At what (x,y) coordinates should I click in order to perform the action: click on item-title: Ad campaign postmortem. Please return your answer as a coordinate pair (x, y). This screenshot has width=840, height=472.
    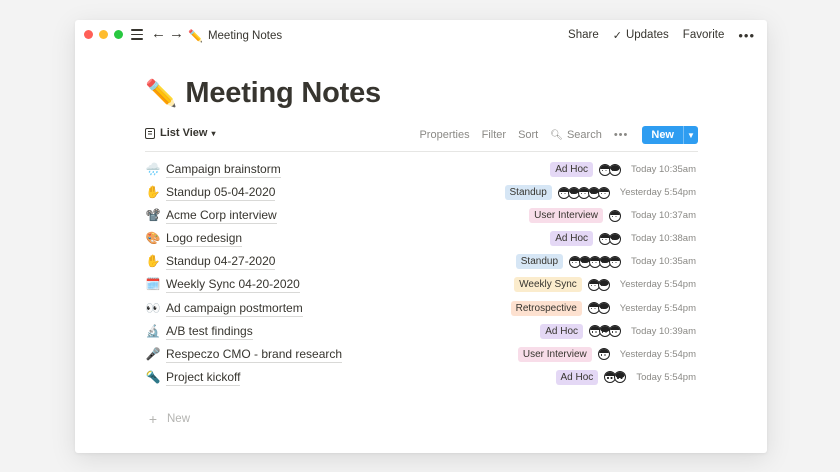
    Looking at the image, I should click on (234, 309).